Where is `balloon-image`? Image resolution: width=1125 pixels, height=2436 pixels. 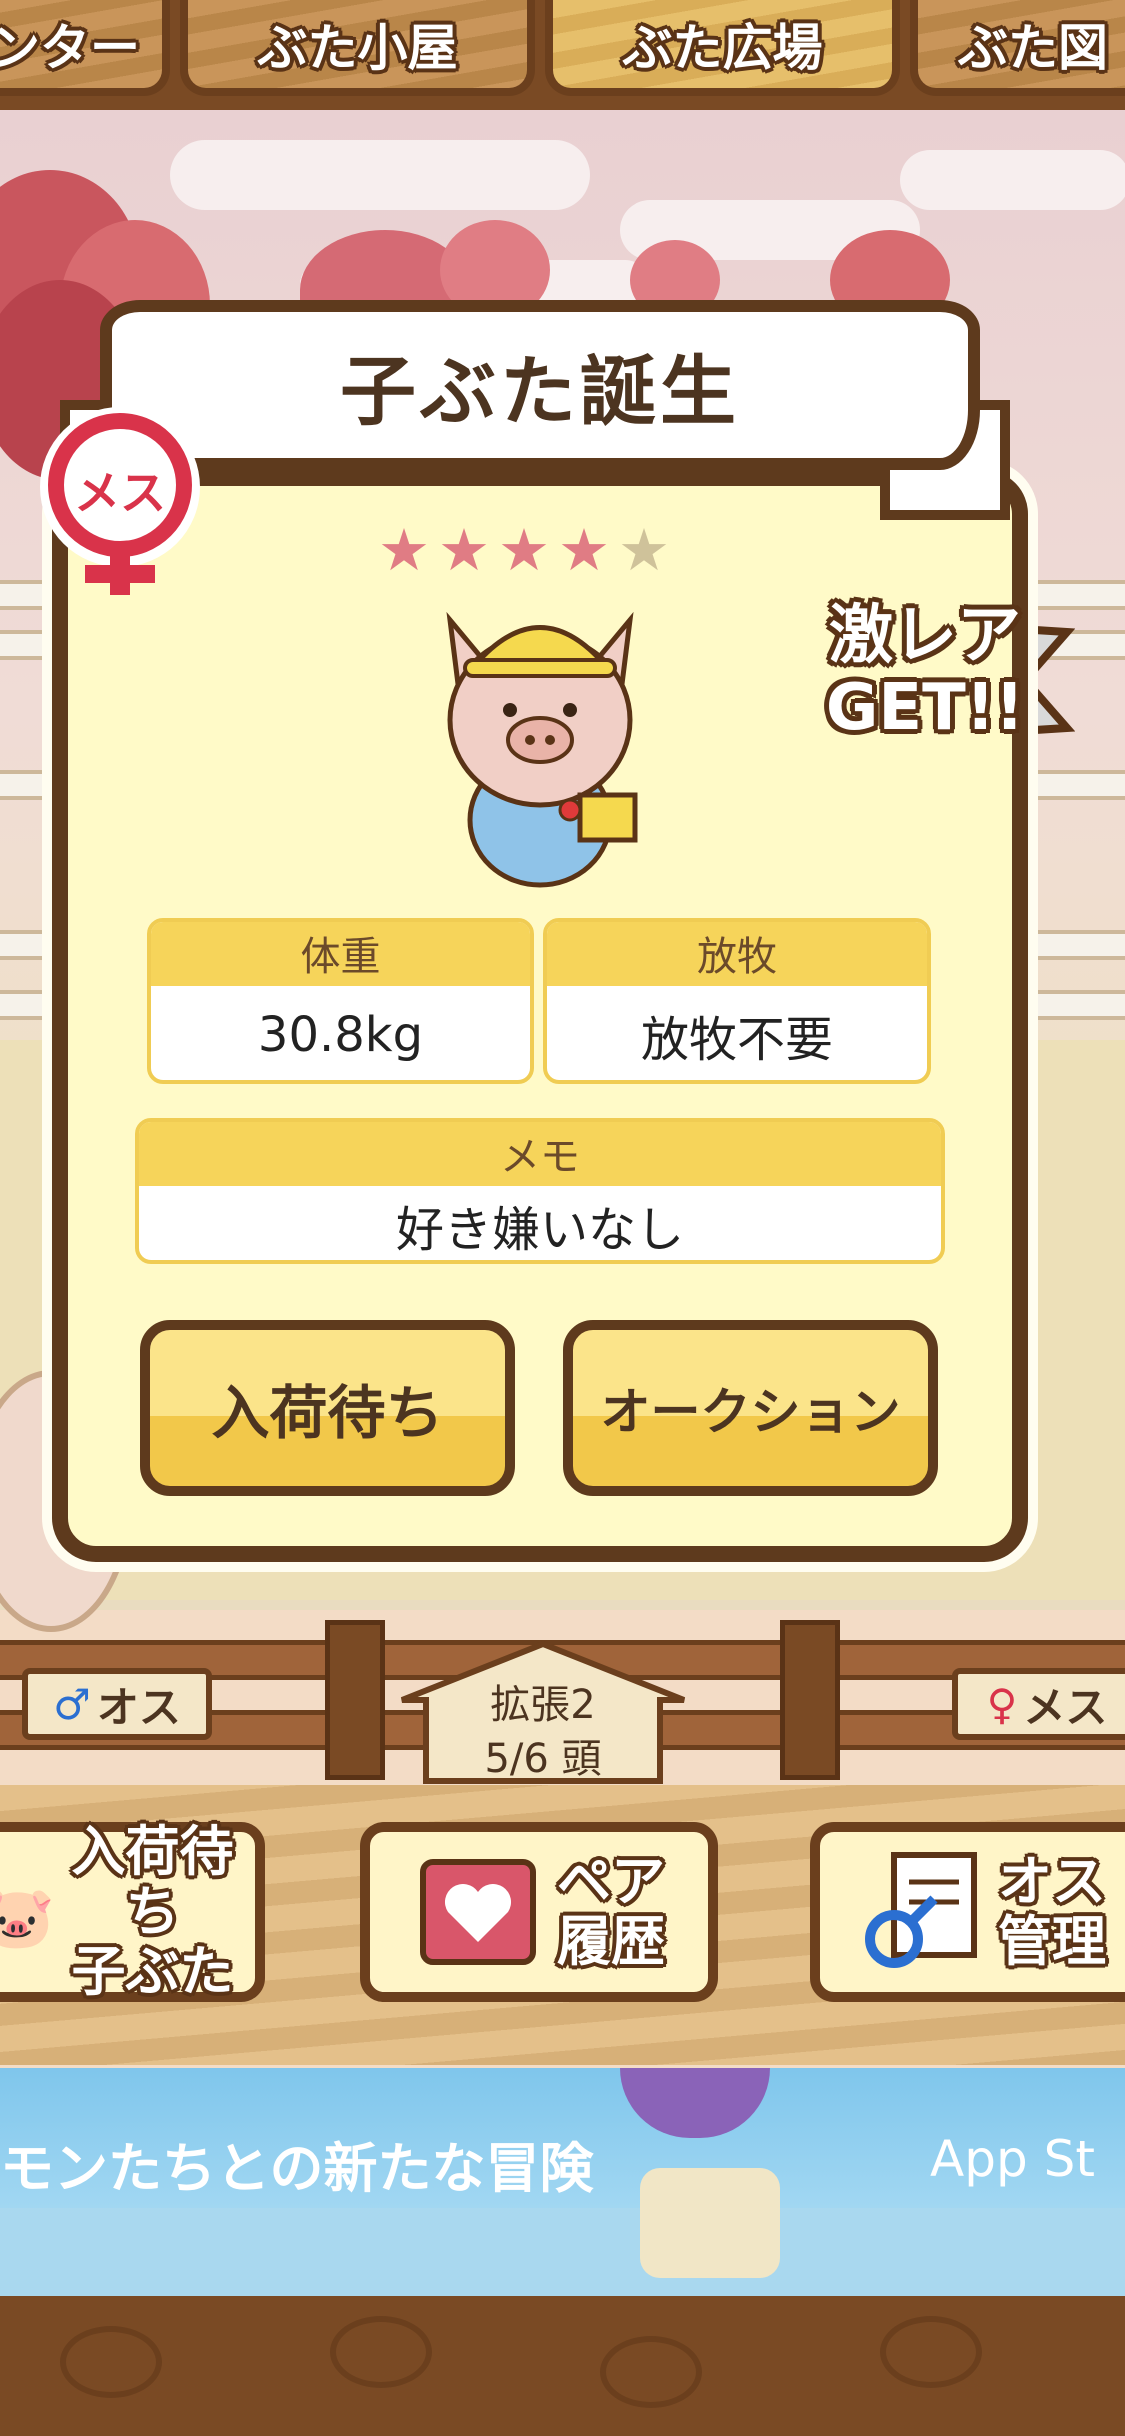
balloon-image is located at coordinates (695, 2103).